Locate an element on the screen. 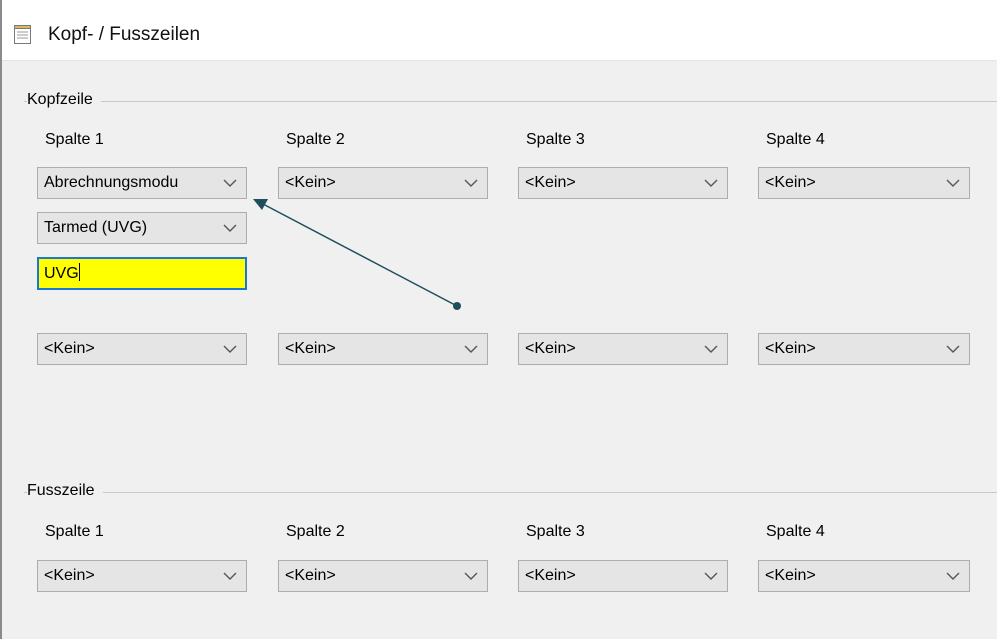 Image resolution: width=997 pixels, height=639 pixels. header-column-1-sub-select: Tarmed (UVG) is located at coordinates (142, 228).